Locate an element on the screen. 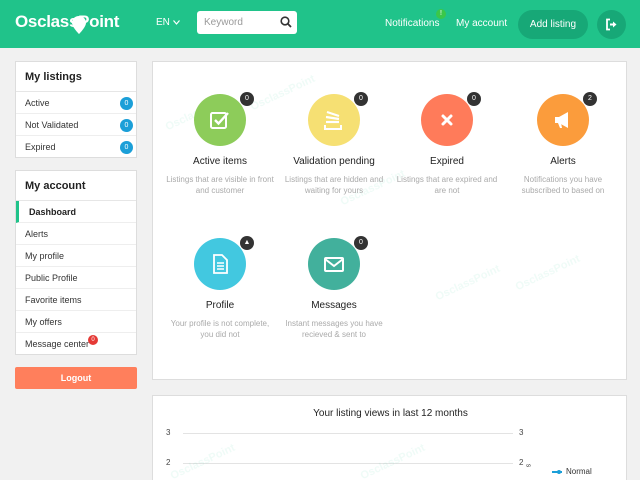  sidebar-item-expired: Expired 0 is located at coordinates (76, 147).